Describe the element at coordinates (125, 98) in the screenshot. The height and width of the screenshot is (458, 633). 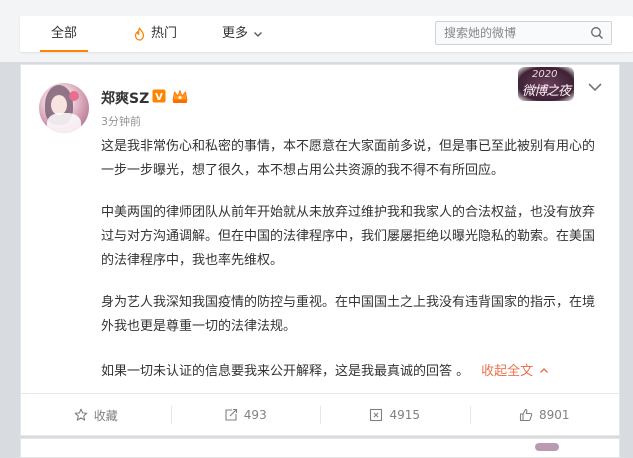
I see `user-name: 郑爽SZ` at that location.